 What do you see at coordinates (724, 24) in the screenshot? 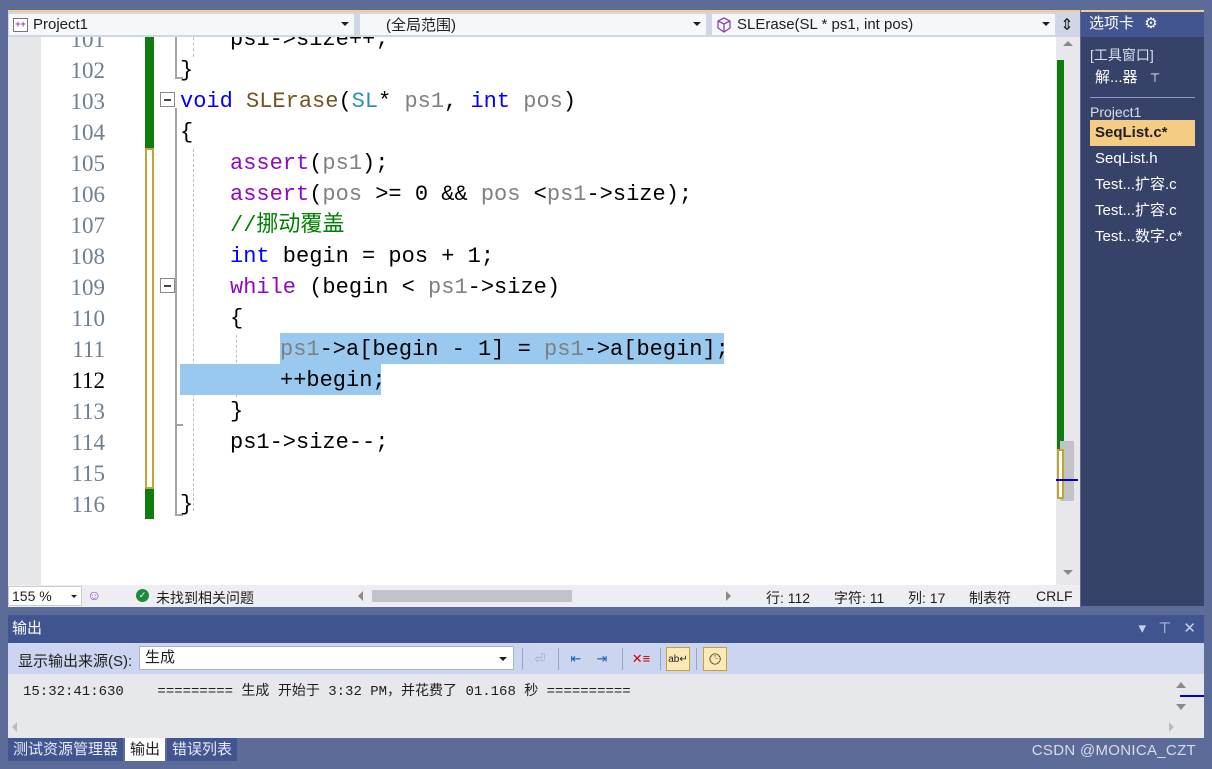
I see `function-cube-icon` at bounding box center [724, 24].